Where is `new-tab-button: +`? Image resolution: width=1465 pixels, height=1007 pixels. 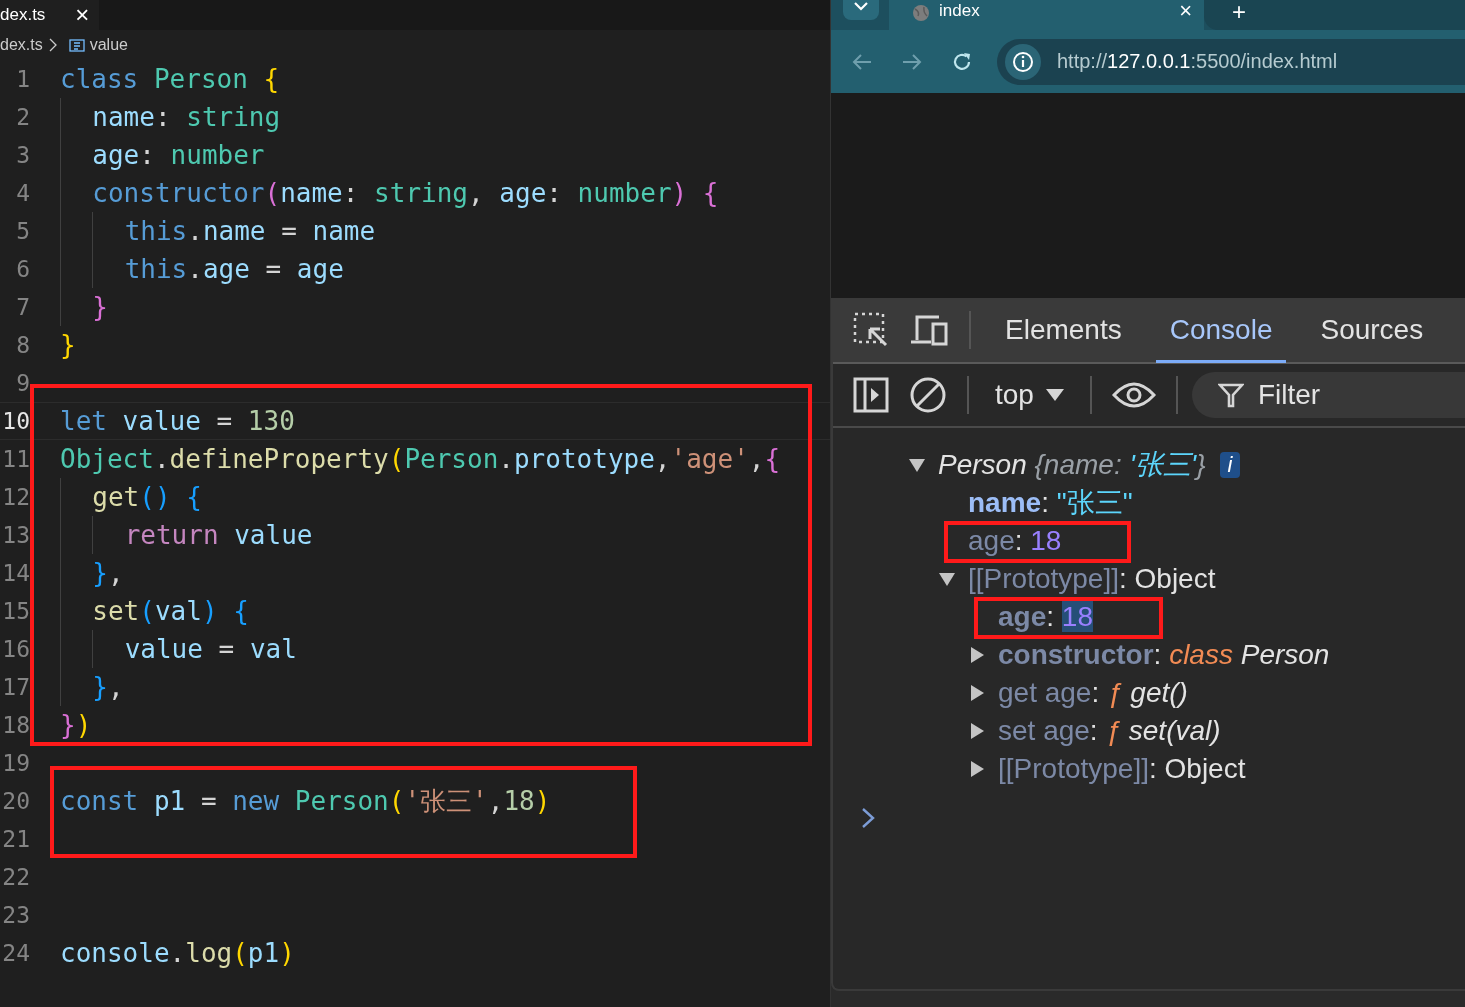 new-tab-button: + is located at coordinates (1239, 12).